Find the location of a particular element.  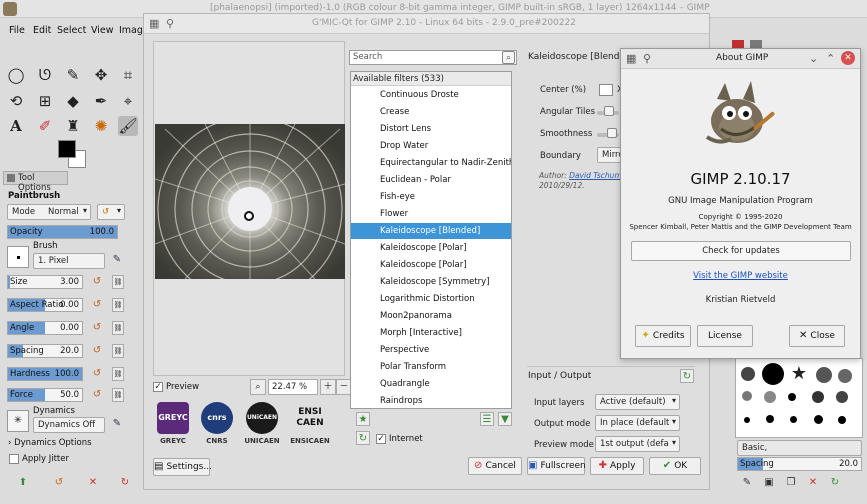

author-link: David Tschump is located at coordinates (597, 175).